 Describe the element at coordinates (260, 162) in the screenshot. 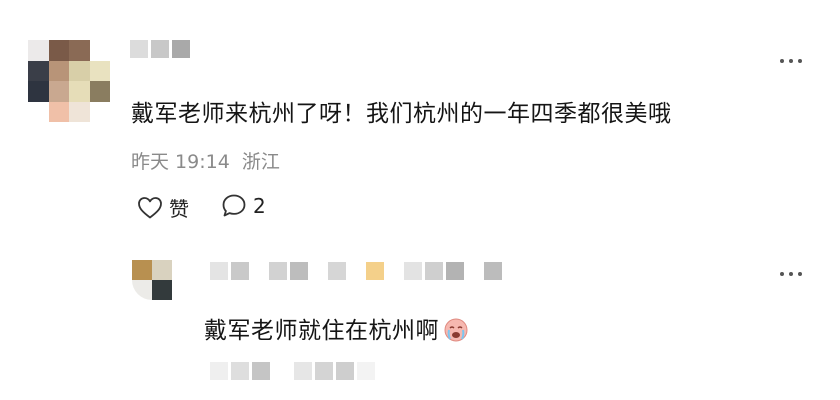

I see `comment-location: 浙江` at that location.